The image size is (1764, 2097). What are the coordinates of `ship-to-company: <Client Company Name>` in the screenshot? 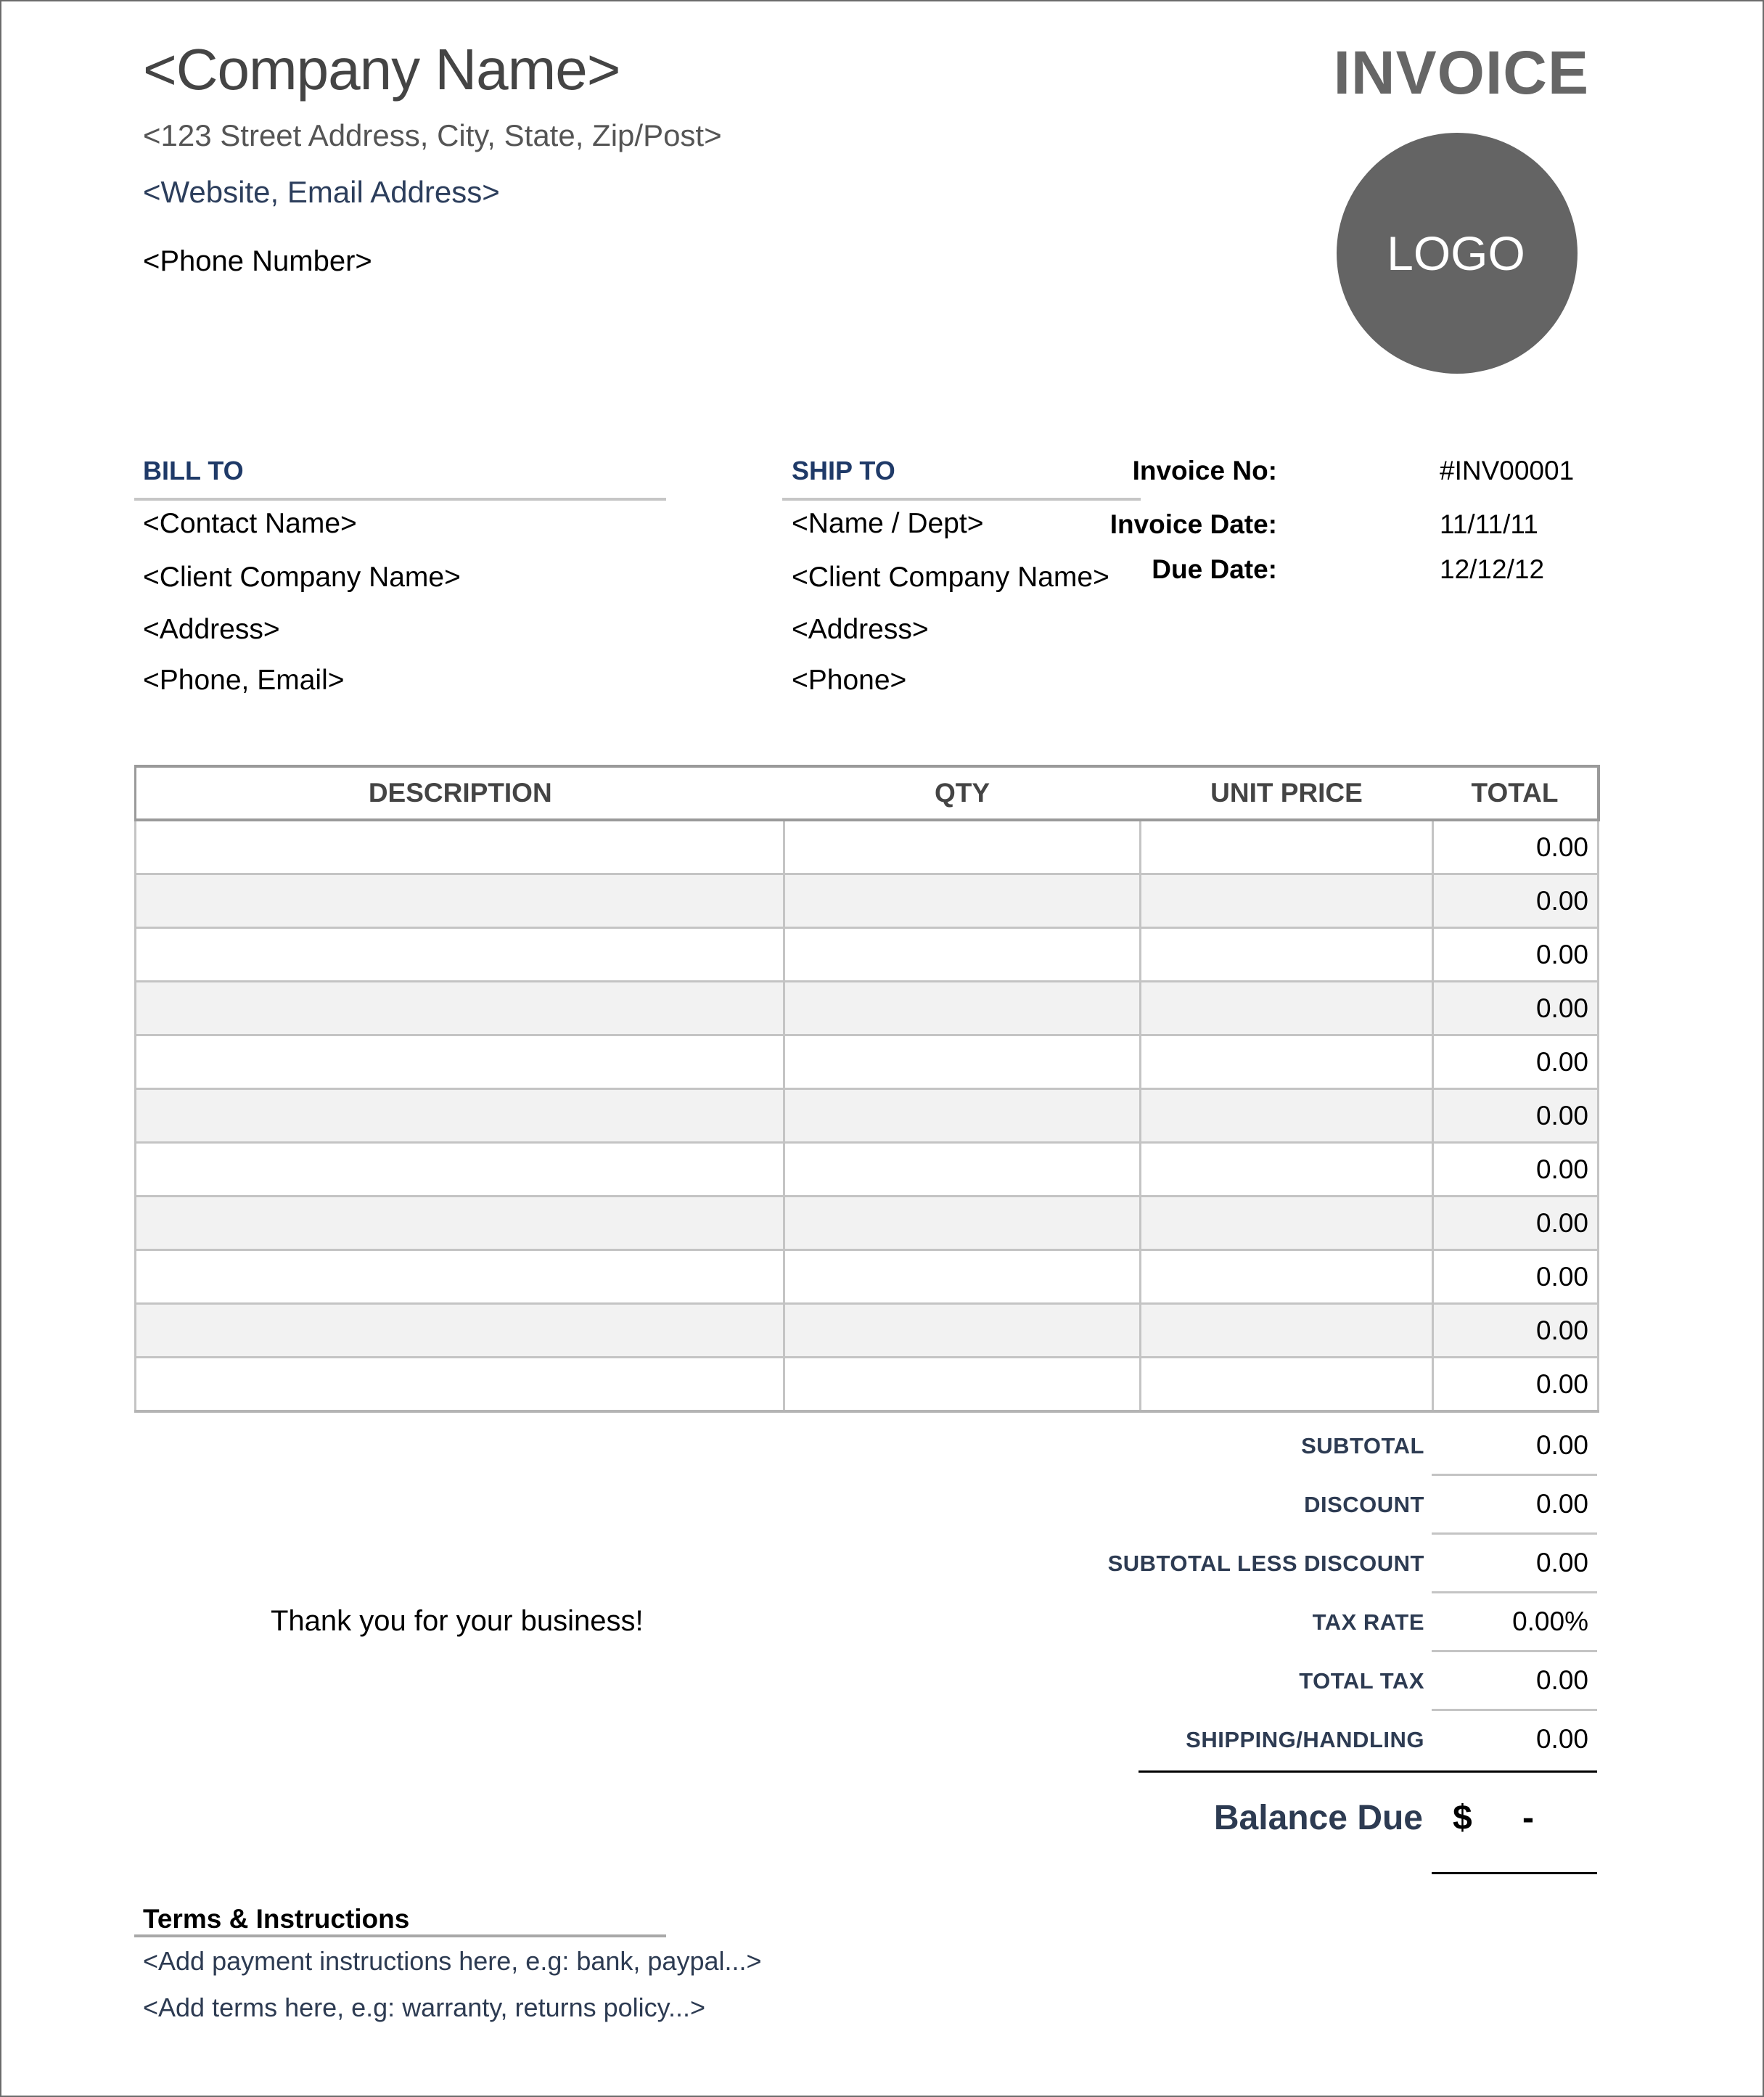 It's located at (950, 578).